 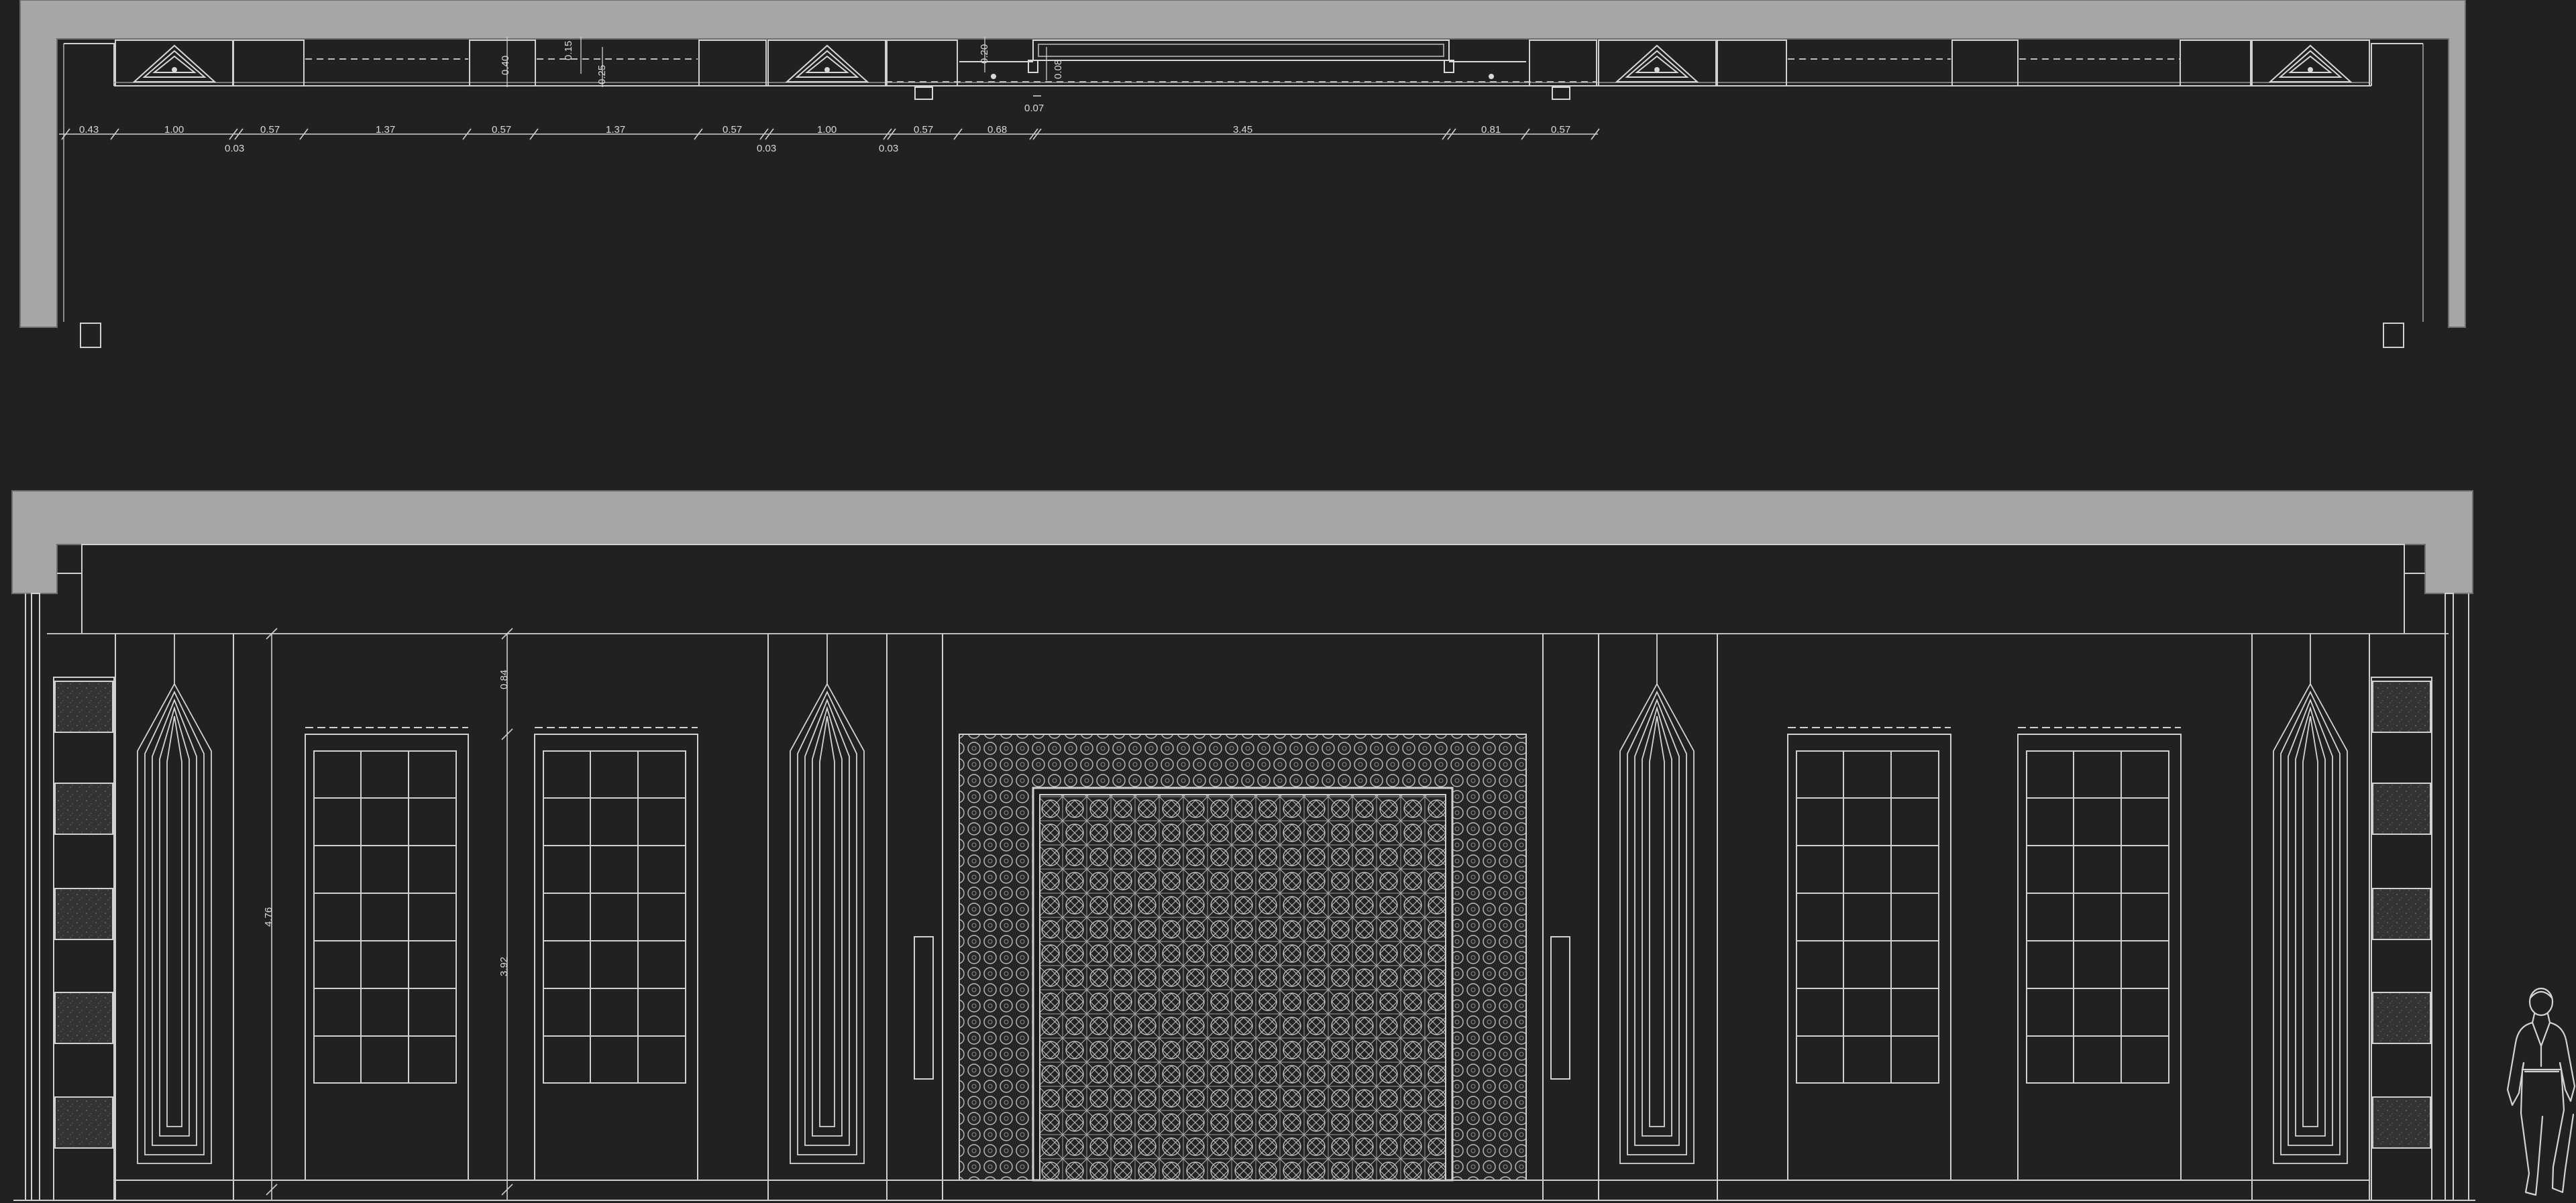 I want to click on elevation-dimension-lines, so click(x=389, y=914).